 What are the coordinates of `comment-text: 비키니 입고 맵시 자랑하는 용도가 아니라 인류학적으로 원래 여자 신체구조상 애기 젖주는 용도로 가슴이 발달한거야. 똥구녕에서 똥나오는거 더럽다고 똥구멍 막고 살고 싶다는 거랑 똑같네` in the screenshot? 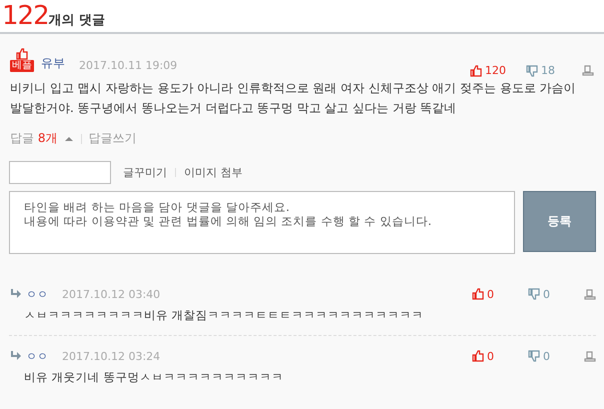 It's located at (293, 98).